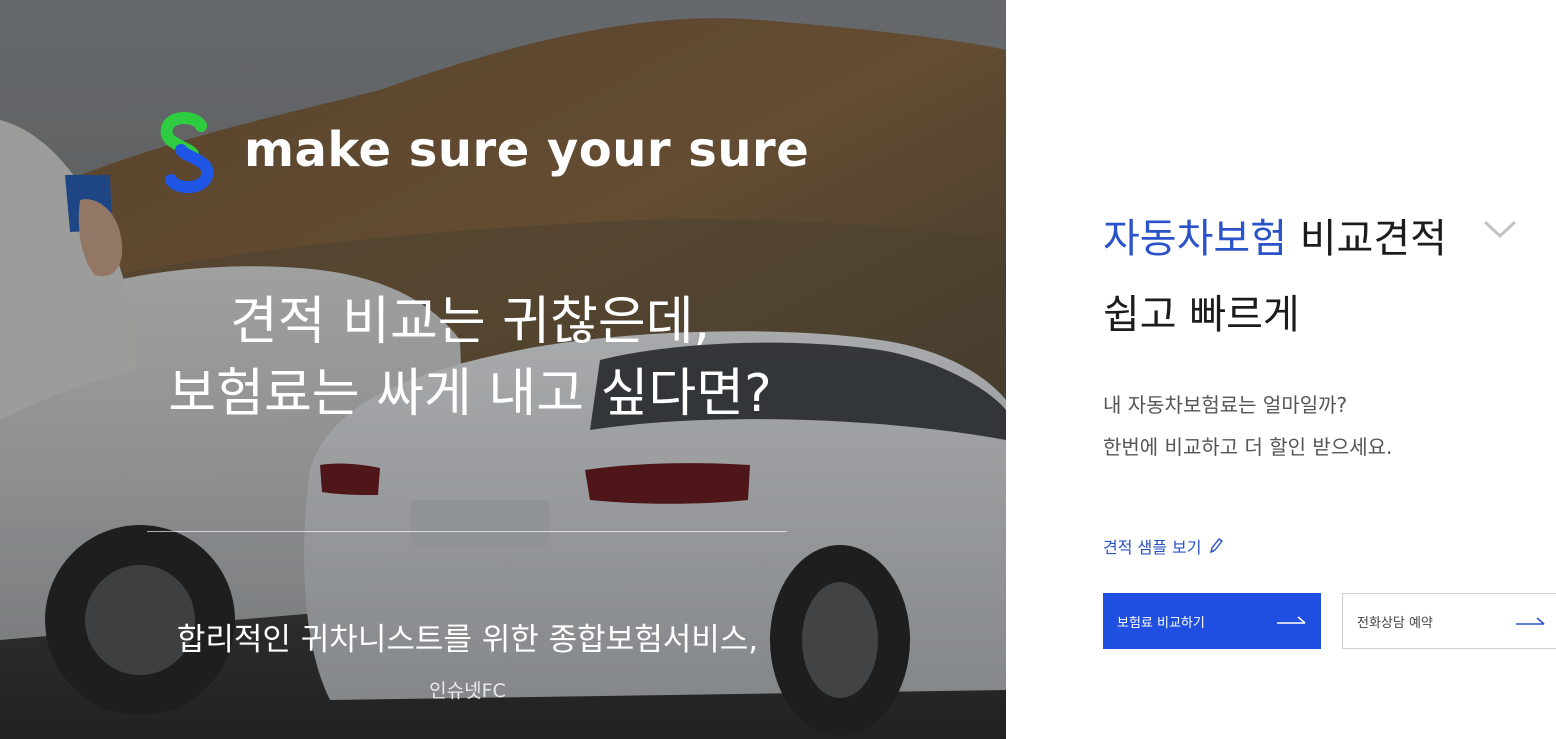  What do you see at coordinates (470, 322) in the screenshot?
I see `headline-line-1: 견적 비교는 귀찮은데,` at bounding box center [470, 322].